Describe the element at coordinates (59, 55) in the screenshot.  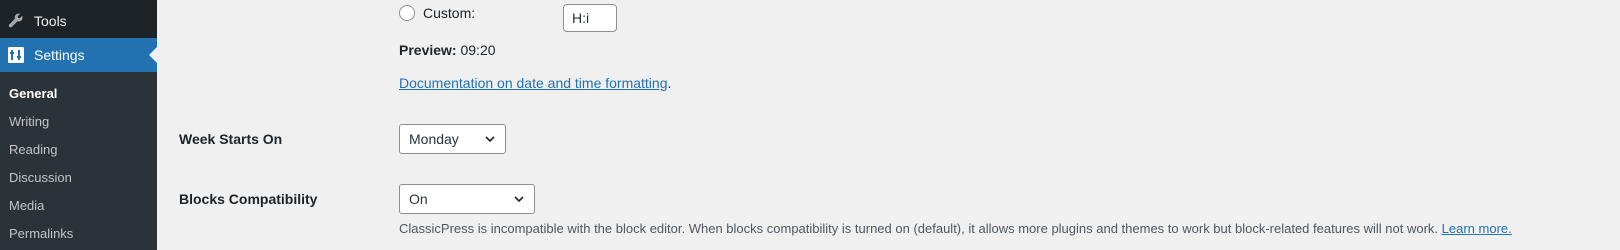
I see `menu-item-label: Settings` at that location.